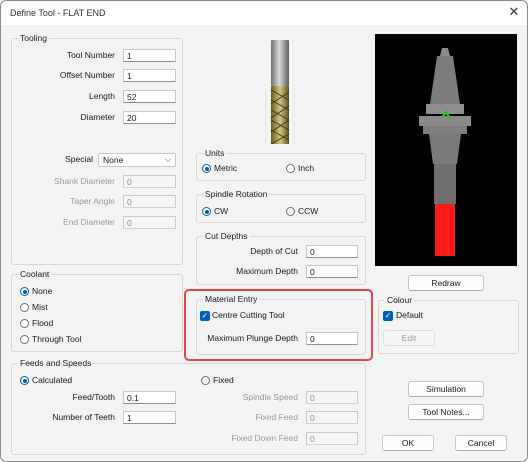  What do you see at coordinates (149, 181) in the screenshot?
I see `shank-diameter-field: 0` at bounding box center [149, 181].